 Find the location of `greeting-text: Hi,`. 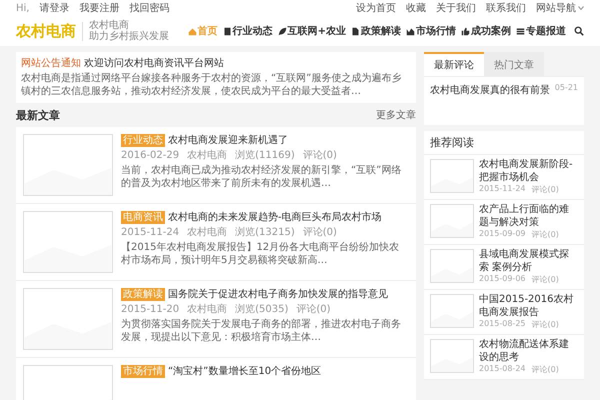

greeting-text: Hi, is located at coordinates (23, 8).